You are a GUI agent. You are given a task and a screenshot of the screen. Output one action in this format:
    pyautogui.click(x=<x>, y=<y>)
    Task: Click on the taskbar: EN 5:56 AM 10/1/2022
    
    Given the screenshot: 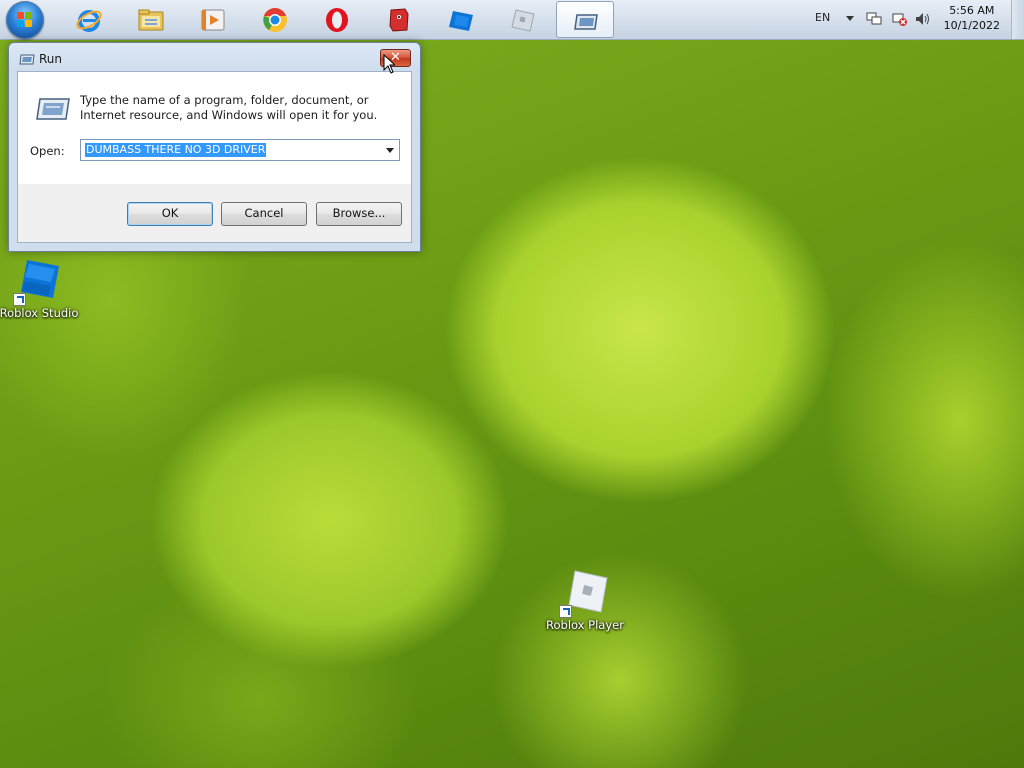 What is the action you would take?
    pyautogui.click(x=512, y=20)
    